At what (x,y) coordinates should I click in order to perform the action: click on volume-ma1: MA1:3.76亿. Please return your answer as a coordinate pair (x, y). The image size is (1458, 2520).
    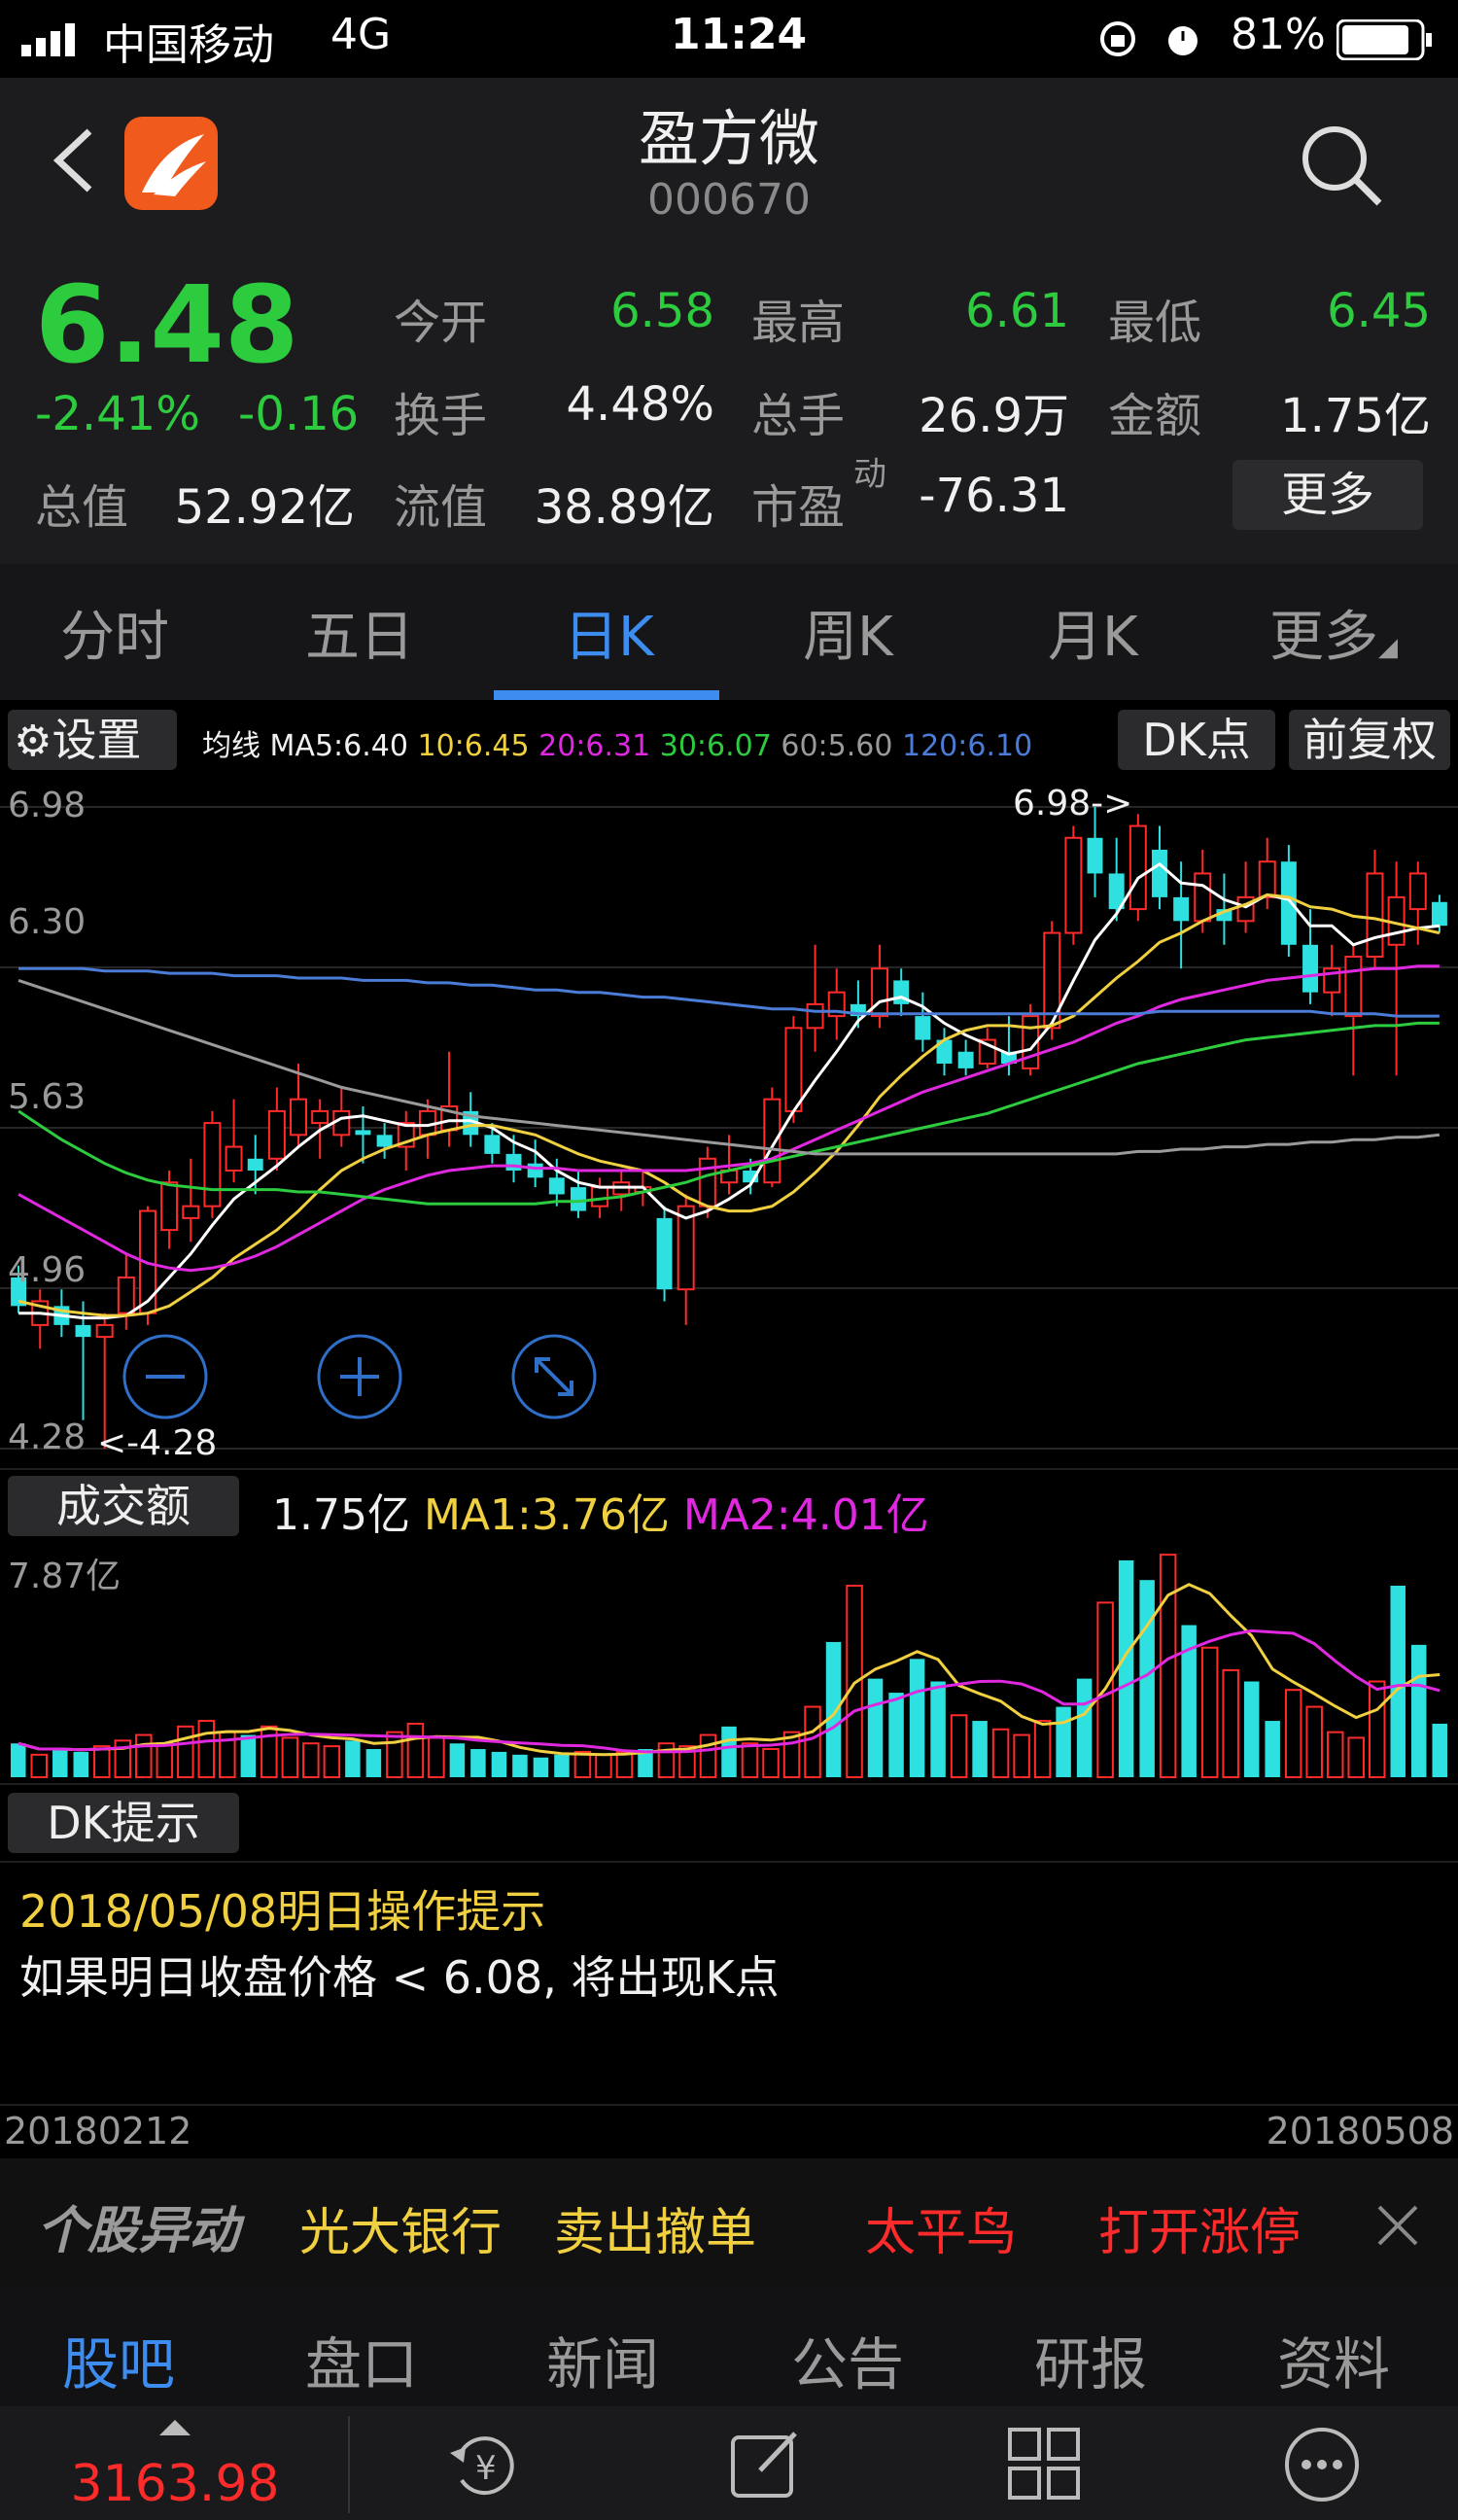
    Looking at the image, I should click on (546, 1515).